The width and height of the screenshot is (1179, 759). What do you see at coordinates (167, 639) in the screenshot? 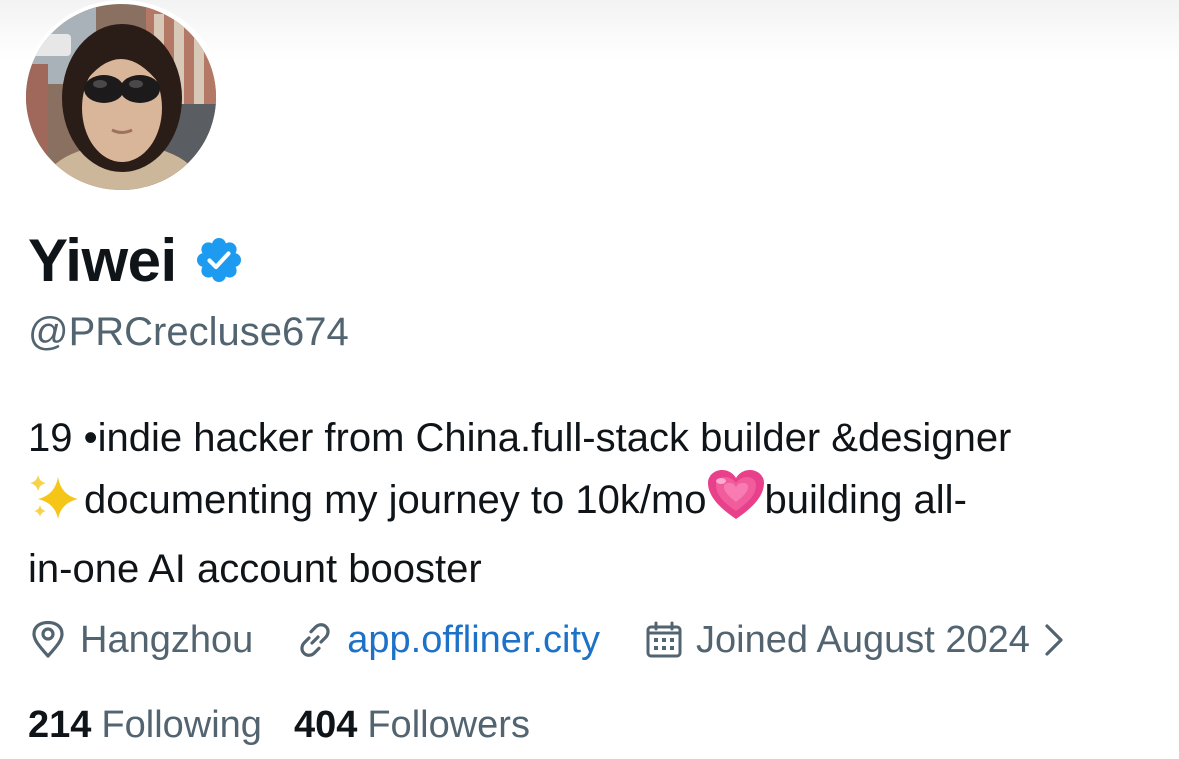
I see `location-text: Hangzhou` at bounding box center [167, 639].